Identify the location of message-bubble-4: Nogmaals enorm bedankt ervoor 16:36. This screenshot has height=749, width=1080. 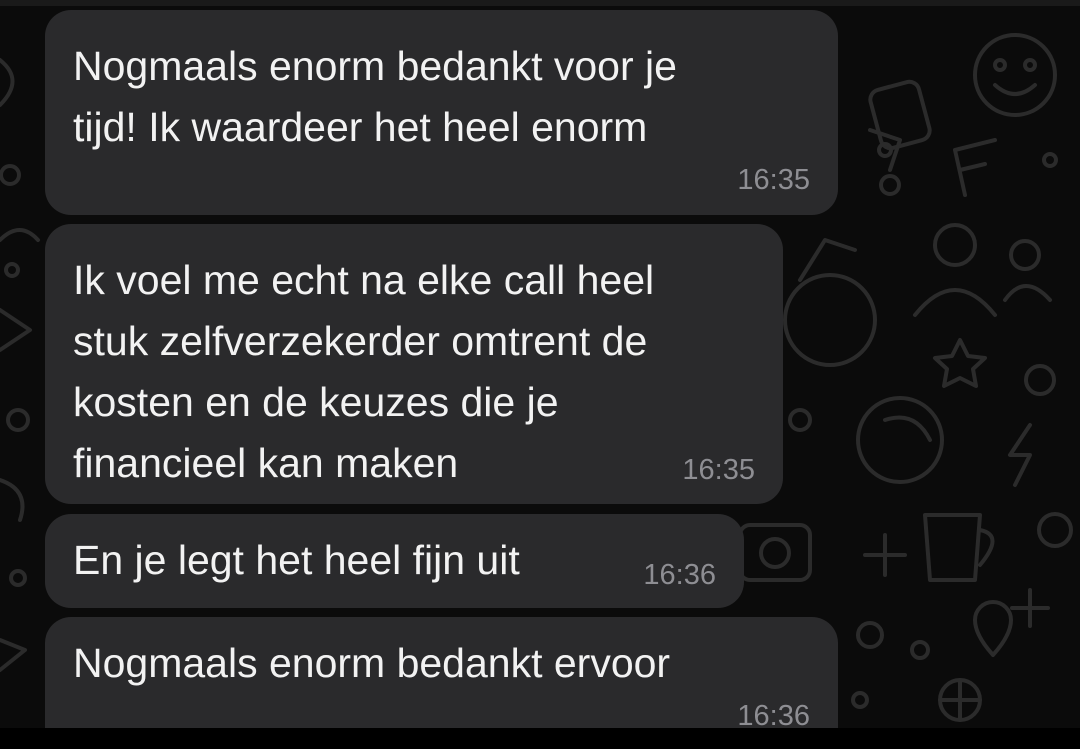
(441, 672).